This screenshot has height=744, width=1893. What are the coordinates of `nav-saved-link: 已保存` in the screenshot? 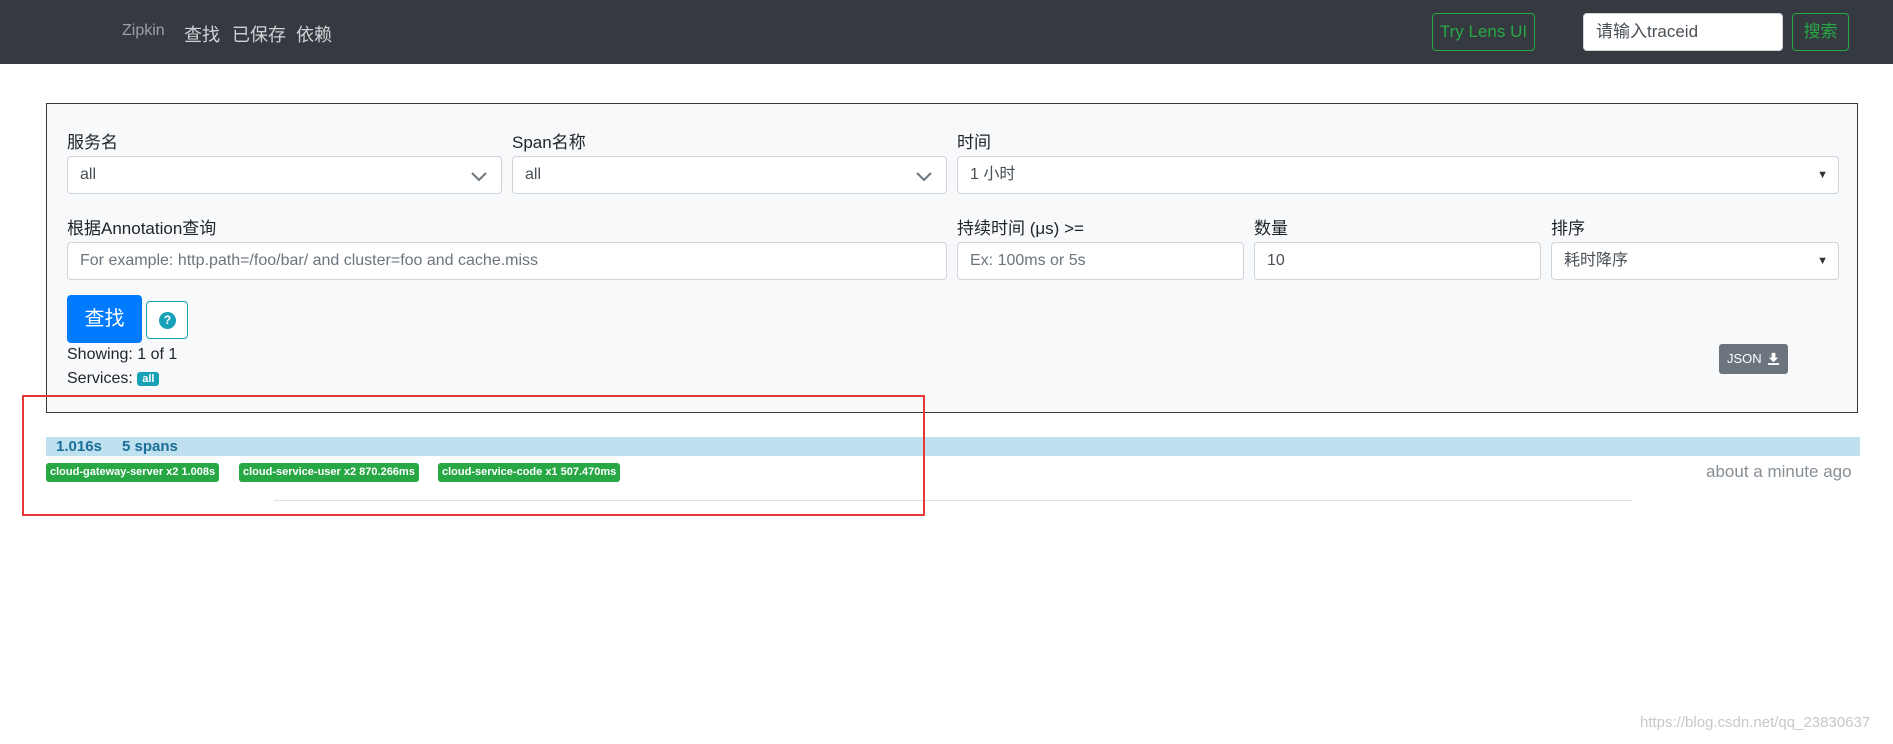 It's located at (259, 34).